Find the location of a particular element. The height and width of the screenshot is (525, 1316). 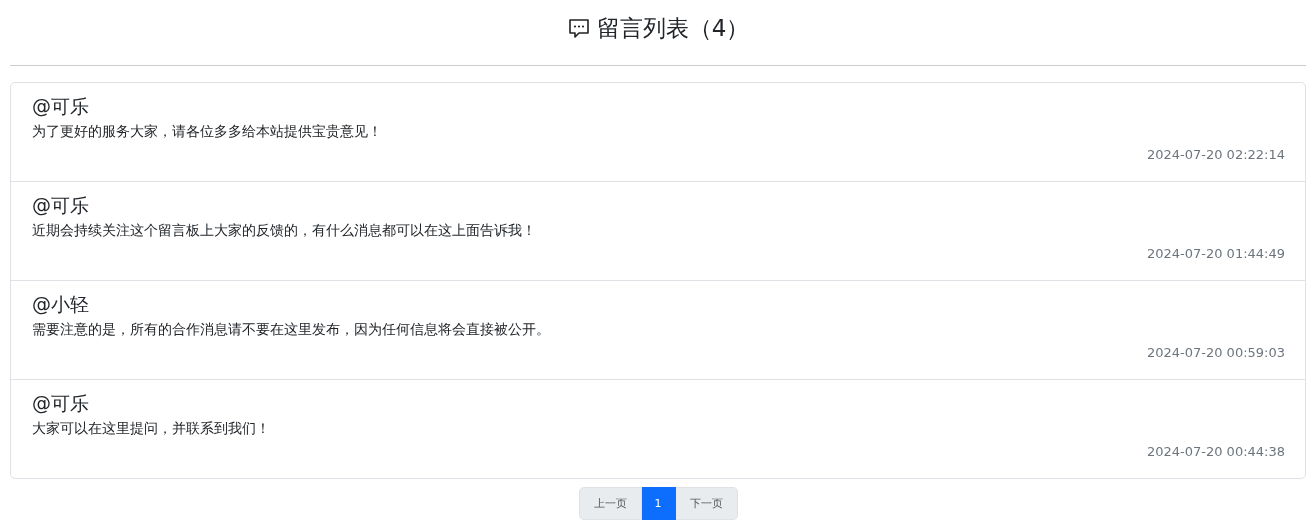

page-button: 下一页 is located at coordinates (706, 503).